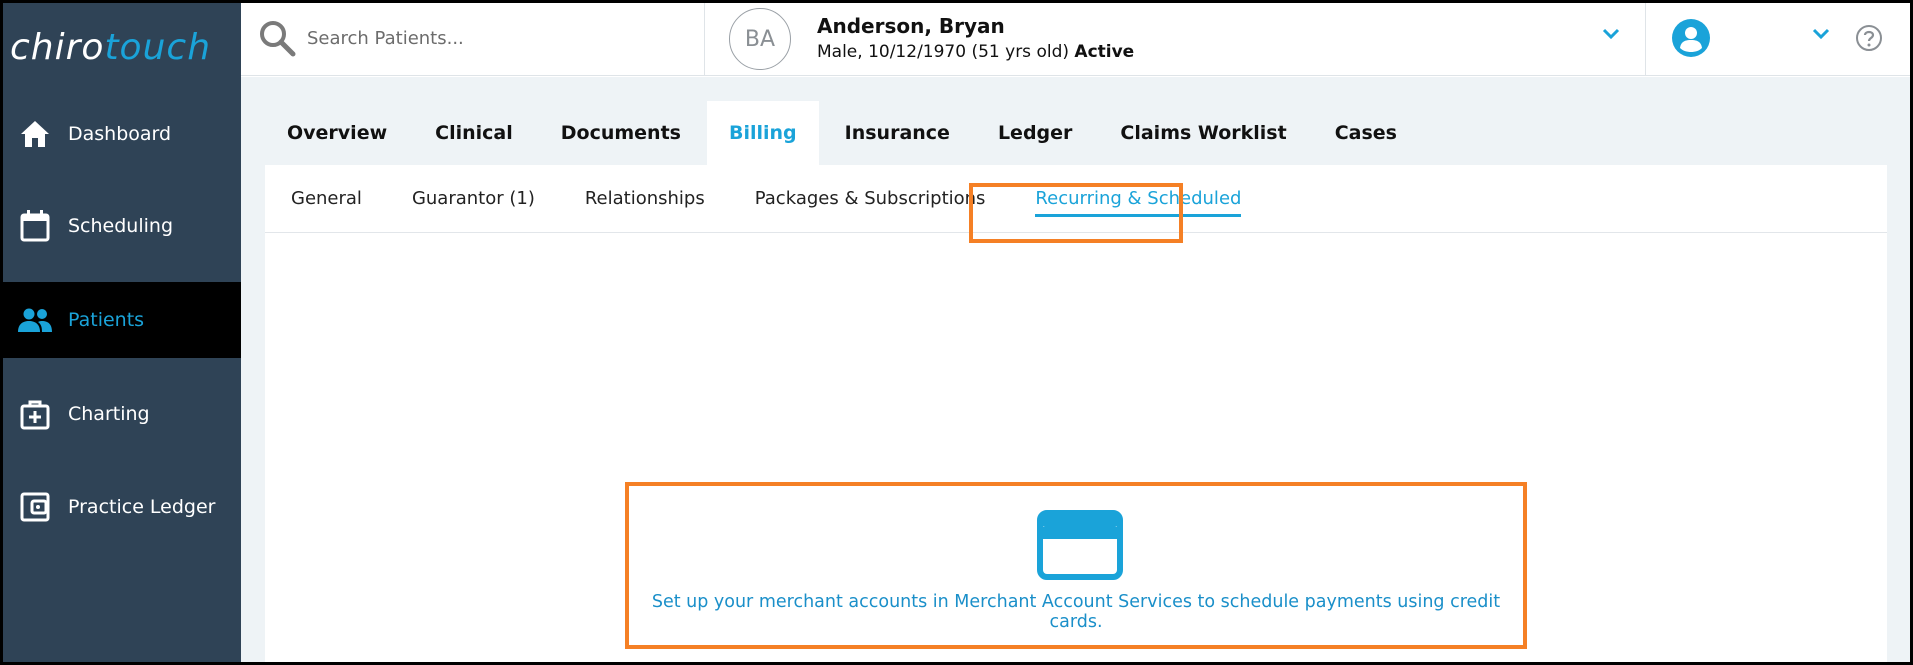 The image size is (1913, 665). I want to click on search-icon, so click(277, 40).